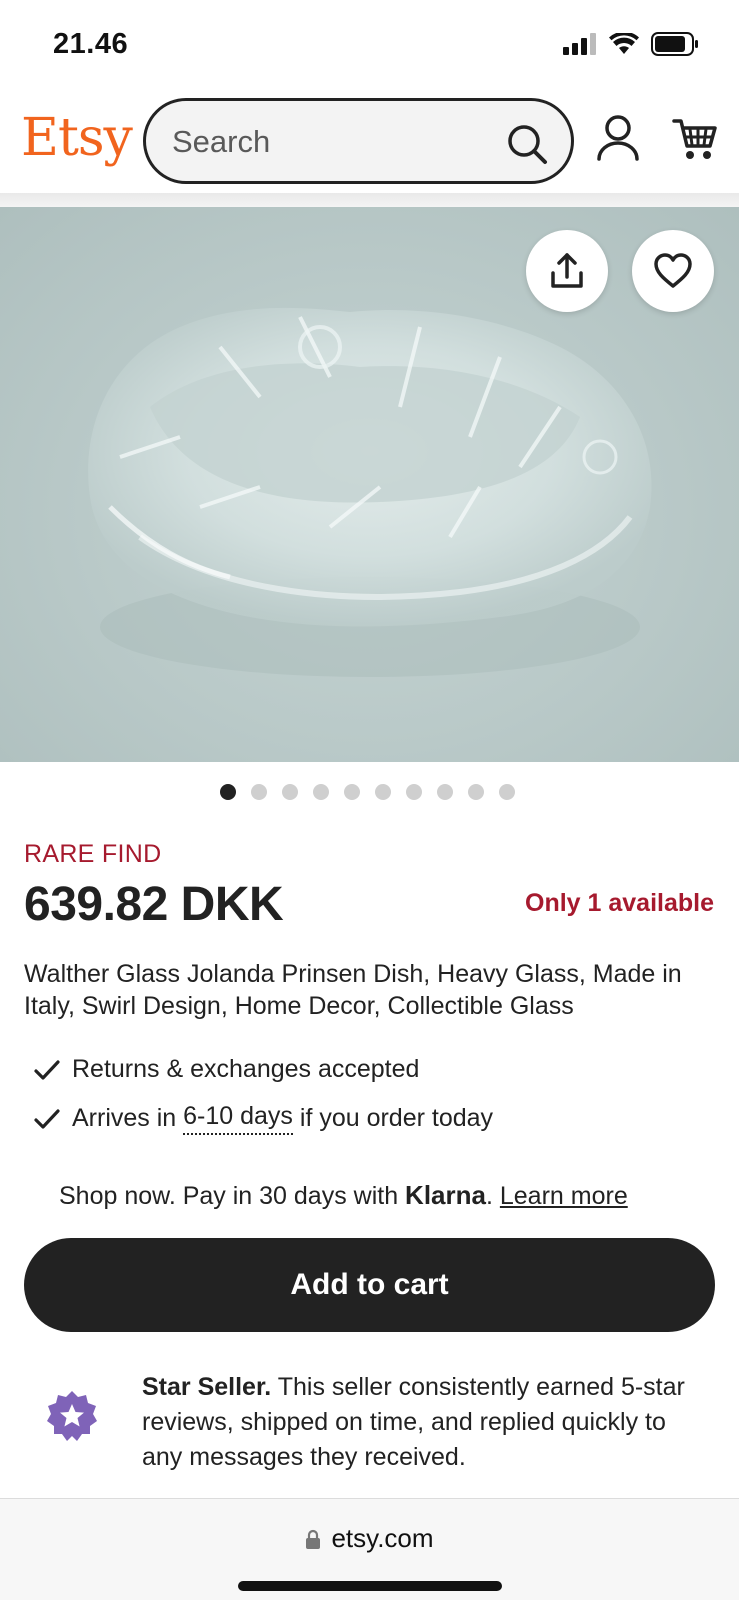  I want to click on status-icons, so click(631, 44).